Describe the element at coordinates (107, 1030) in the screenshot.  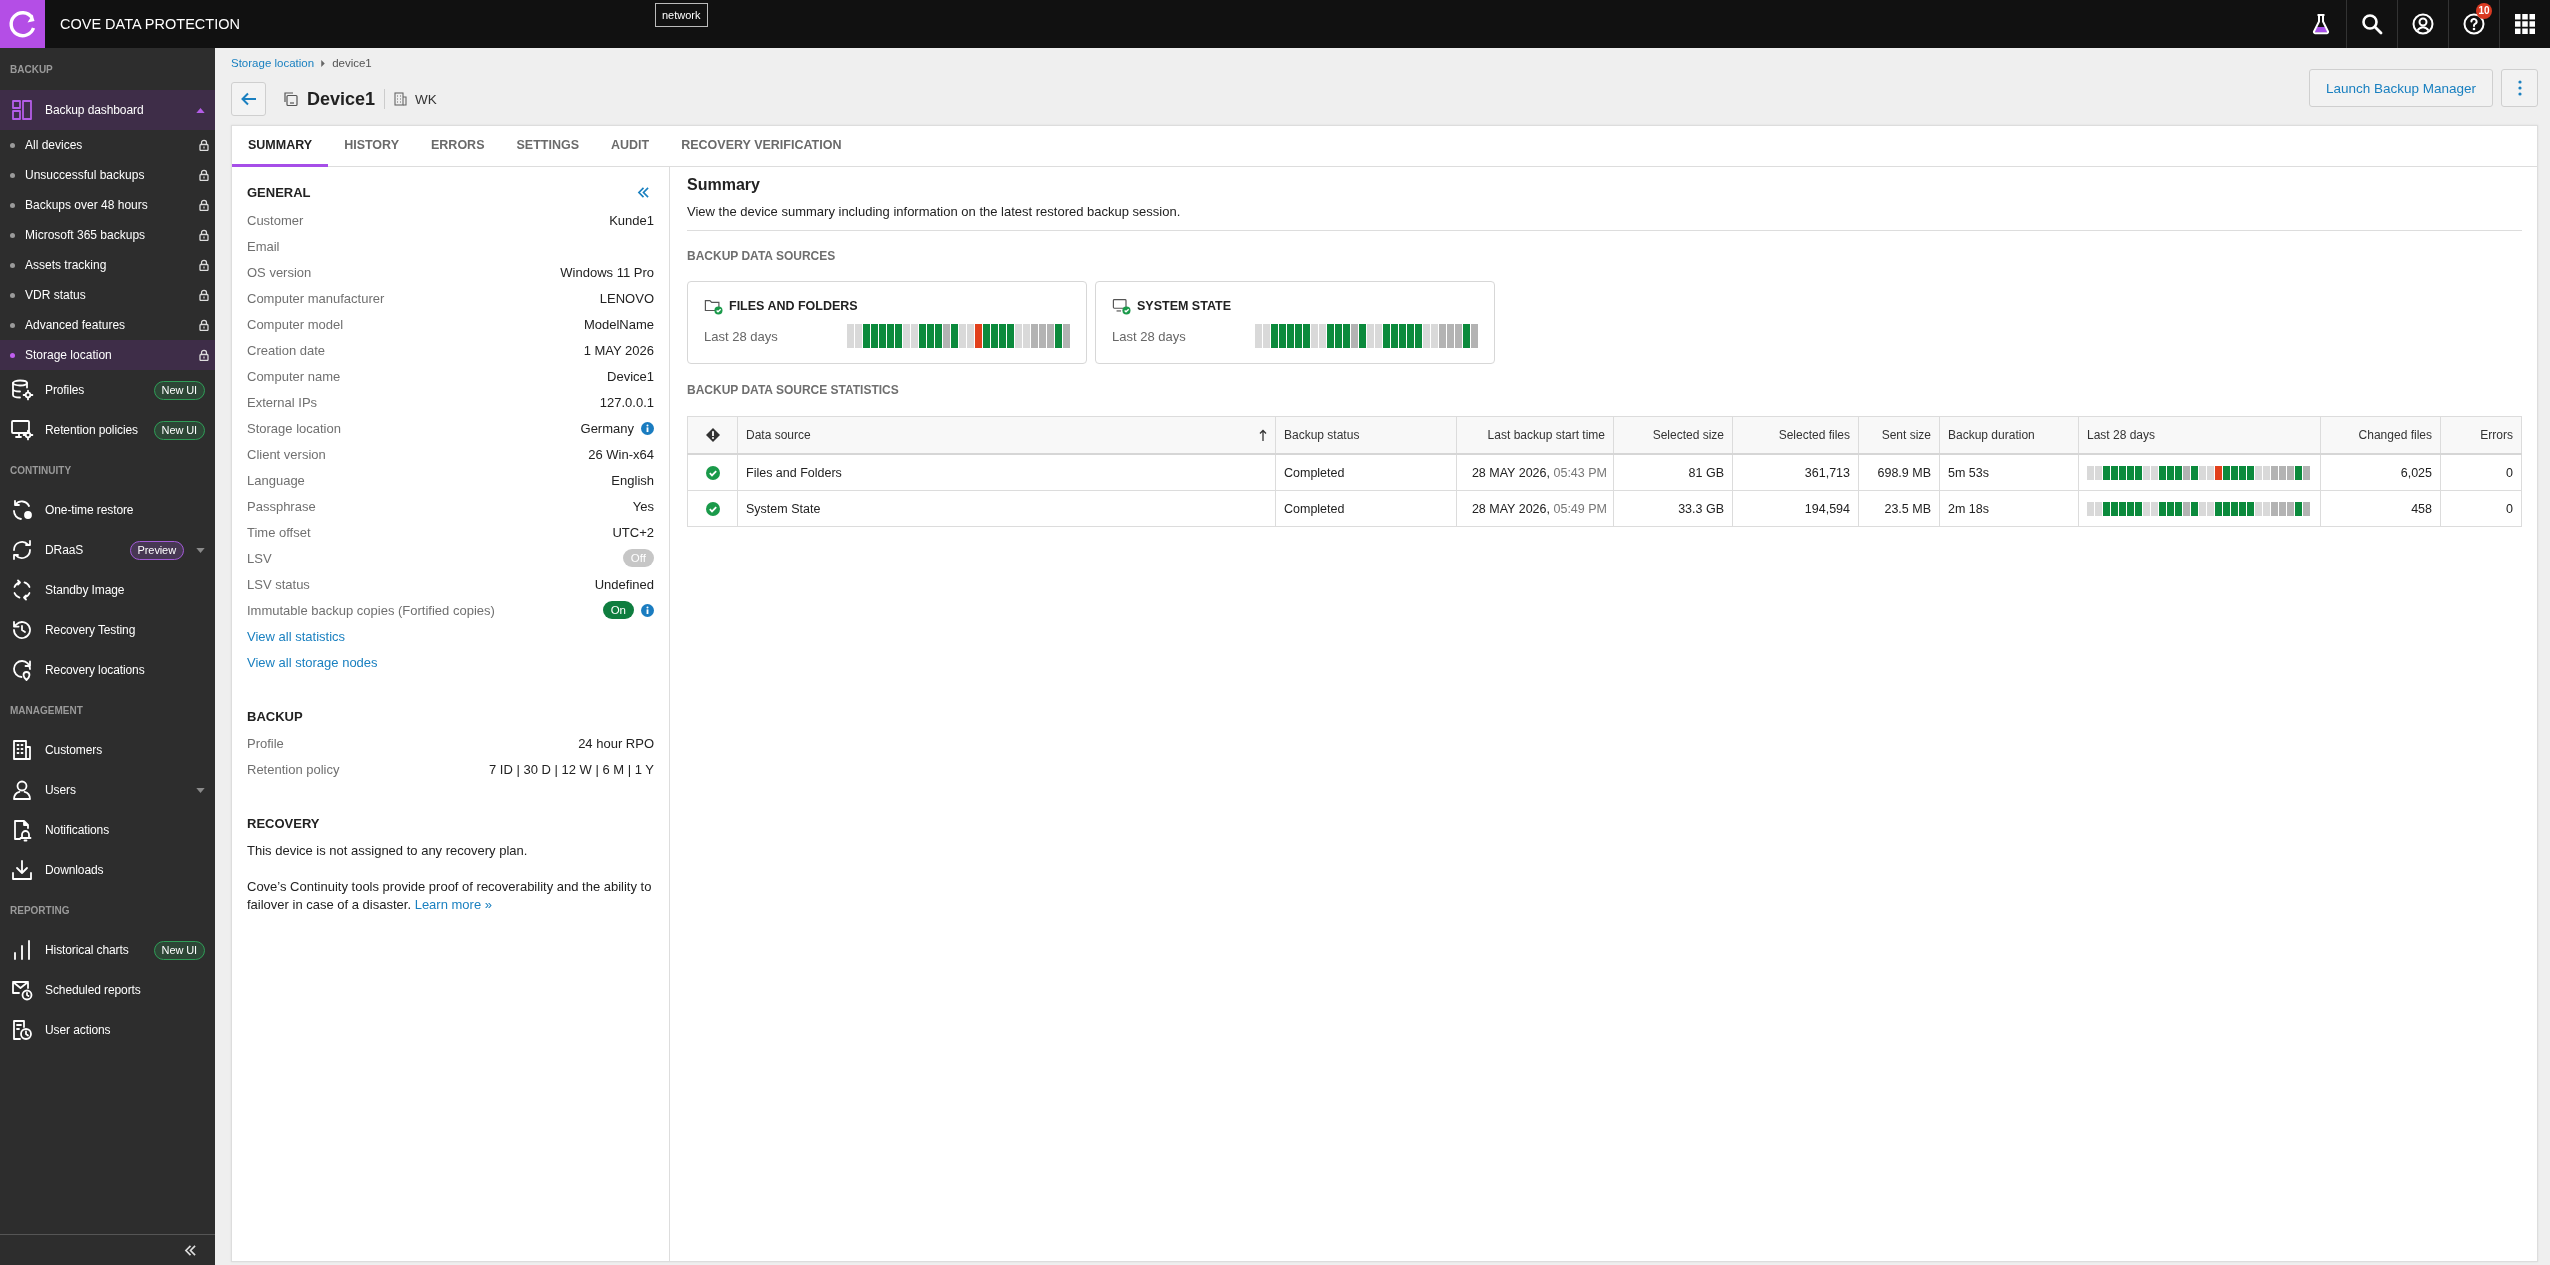
I see `nav-item: User actions` at that location.